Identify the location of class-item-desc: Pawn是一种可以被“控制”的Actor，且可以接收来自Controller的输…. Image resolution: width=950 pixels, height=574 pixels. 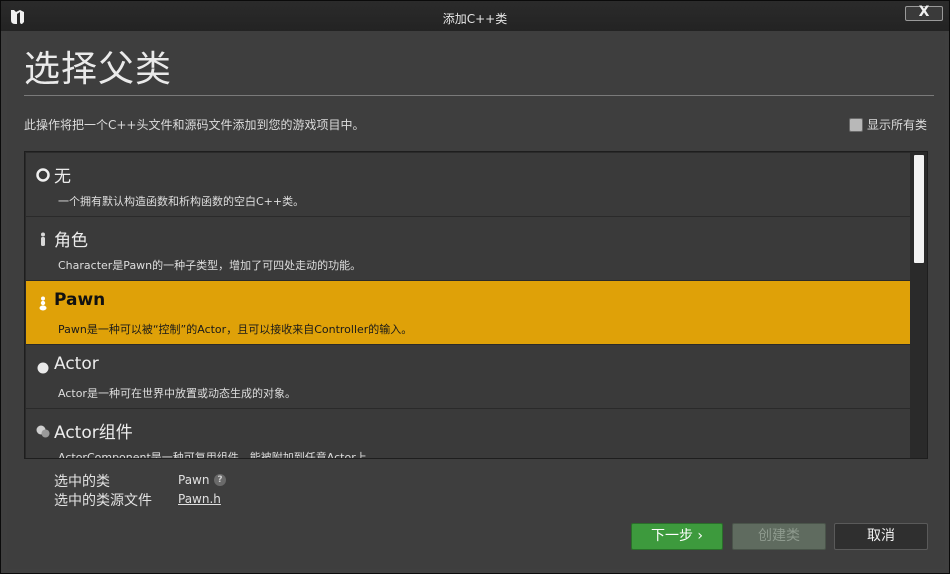
(235, 329).